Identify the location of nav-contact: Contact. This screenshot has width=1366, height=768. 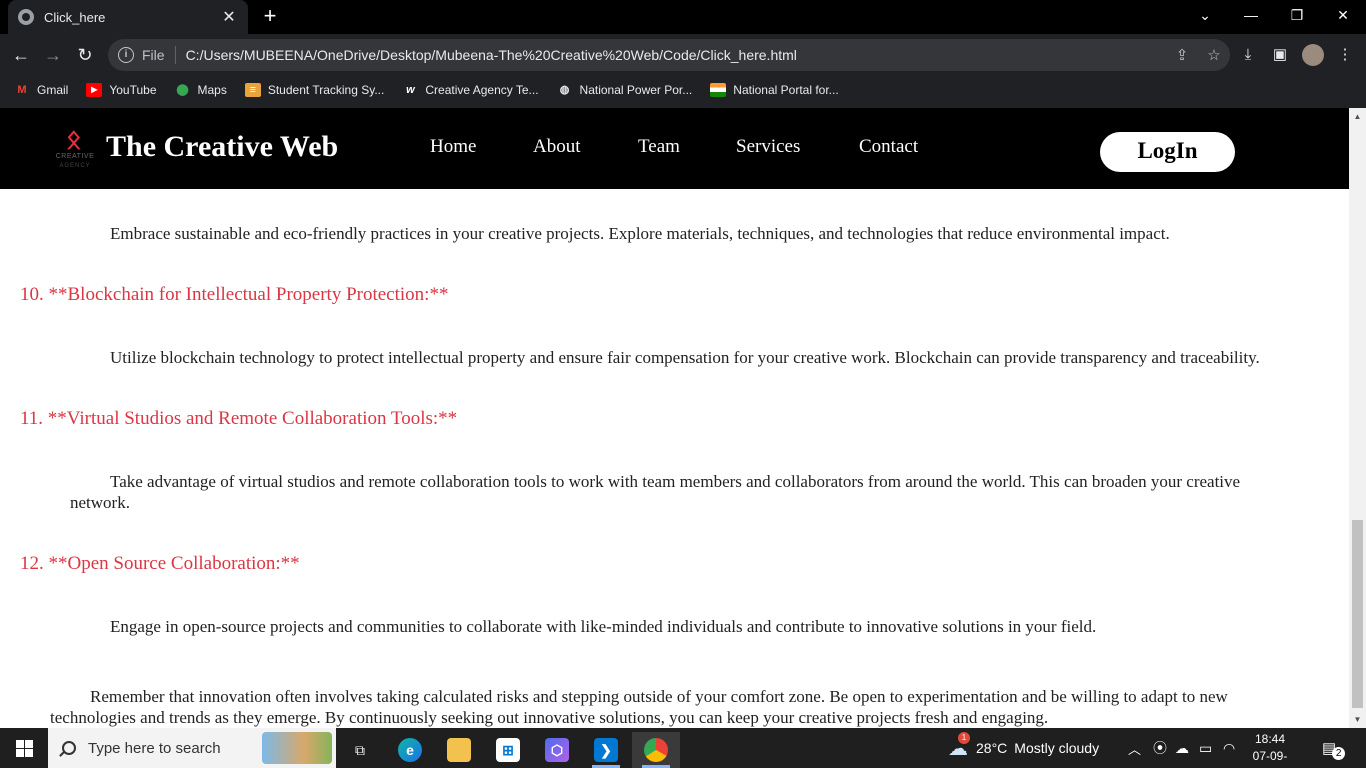
(888, 147).